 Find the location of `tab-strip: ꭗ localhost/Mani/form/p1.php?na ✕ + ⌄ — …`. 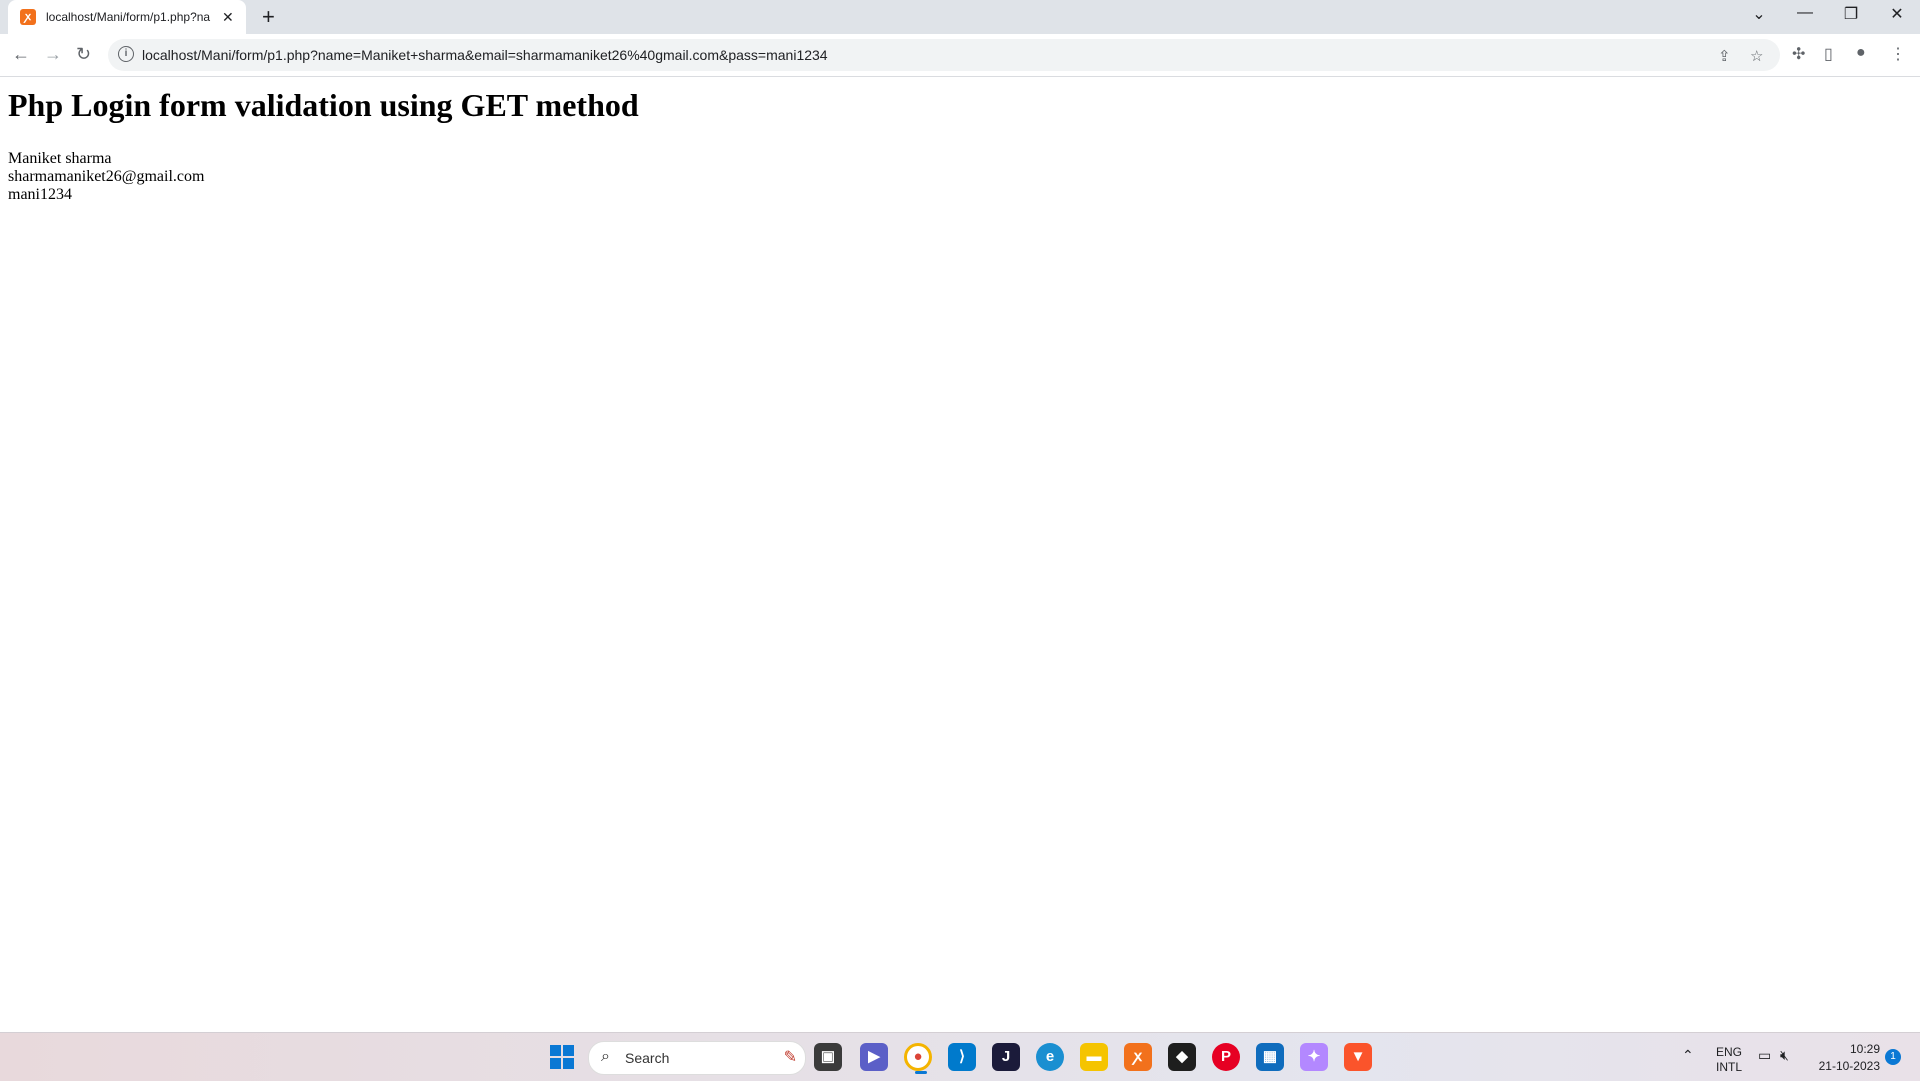

tab-strip: ꭗ localhost/Mani/form/p1.php?na ✕ + ⌄ — … is located at coordinates (960, 17).